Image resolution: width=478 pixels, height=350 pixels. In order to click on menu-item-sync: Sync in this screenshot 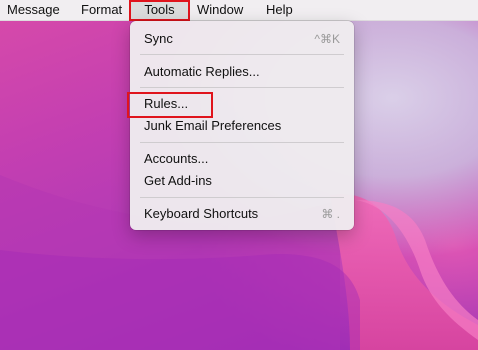, I will do `click(158, 39)`.